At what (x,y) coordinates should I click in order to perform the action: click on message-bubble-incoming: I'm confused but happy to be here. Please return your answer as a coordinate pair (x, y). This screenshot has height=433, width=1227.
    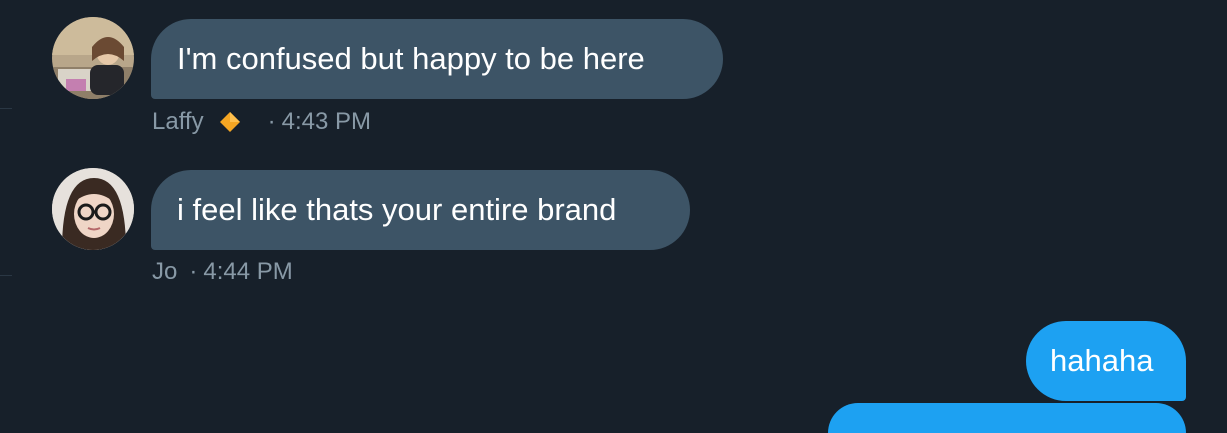
    Looking at the image, I should click on (437, 59).